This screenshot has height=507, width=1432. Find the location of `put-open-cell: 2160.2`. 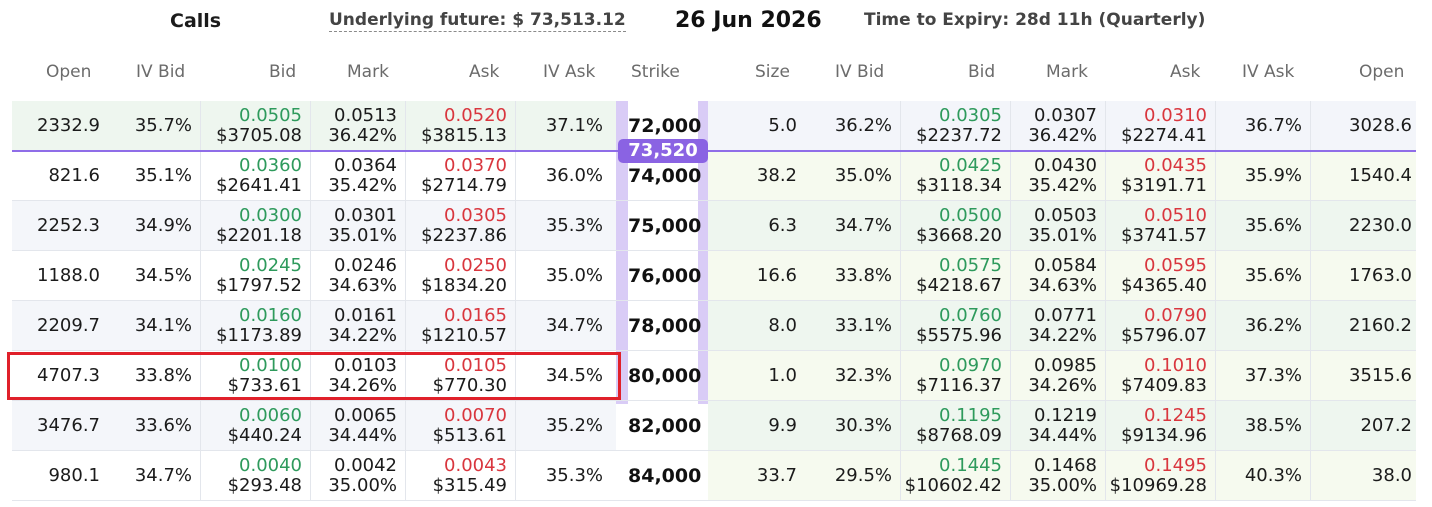

put-open-cell: 2160.2 is located at coordinates (1380, 325).